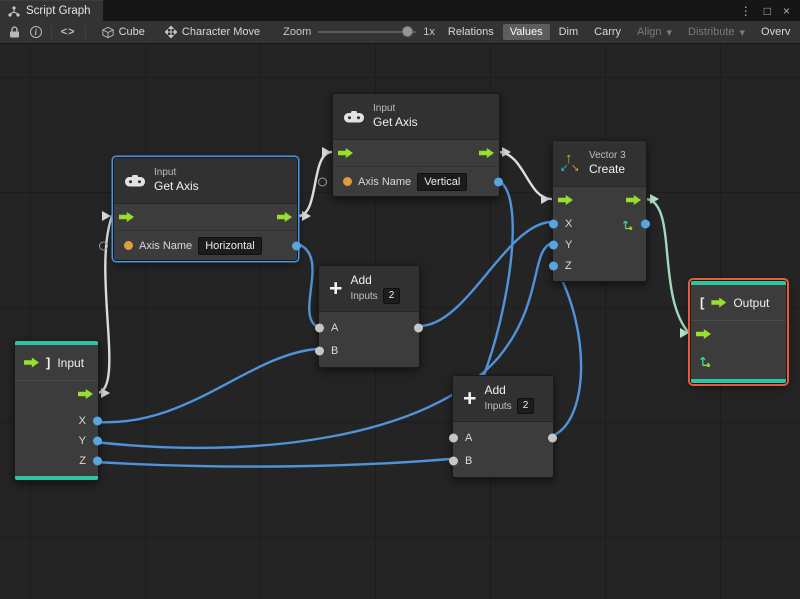 The image size is (800, 599). What do you see at coordinates (553, 265) in the screenshot?
I see `z-in-port` at bounding box center [553, 265].